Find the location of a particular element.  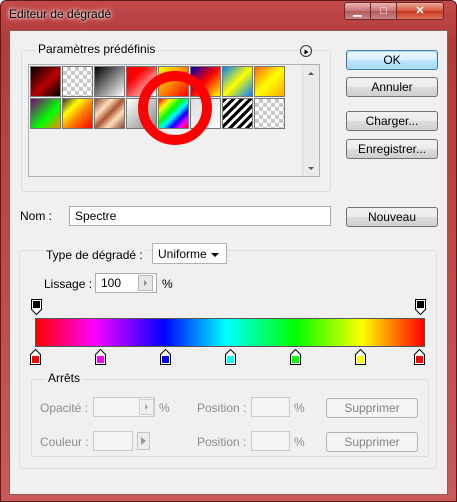

color-swatch is located at coordinates (113, 441).